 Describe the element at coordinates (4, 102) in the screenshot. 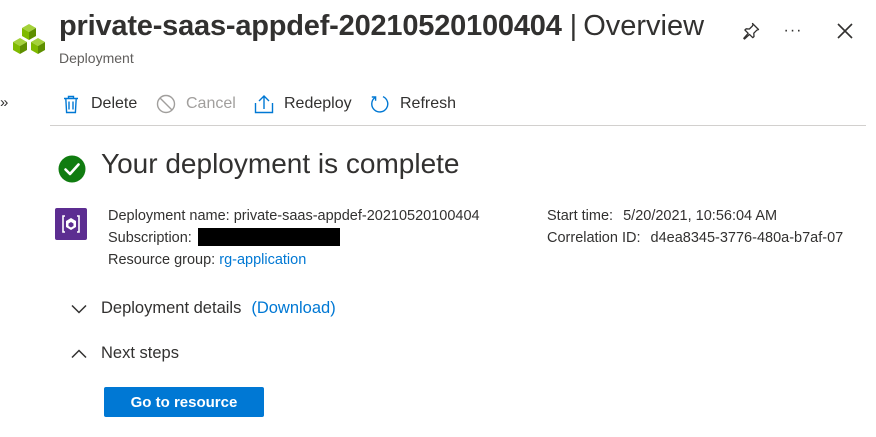

I see `expand-menu-button: »` at that location.